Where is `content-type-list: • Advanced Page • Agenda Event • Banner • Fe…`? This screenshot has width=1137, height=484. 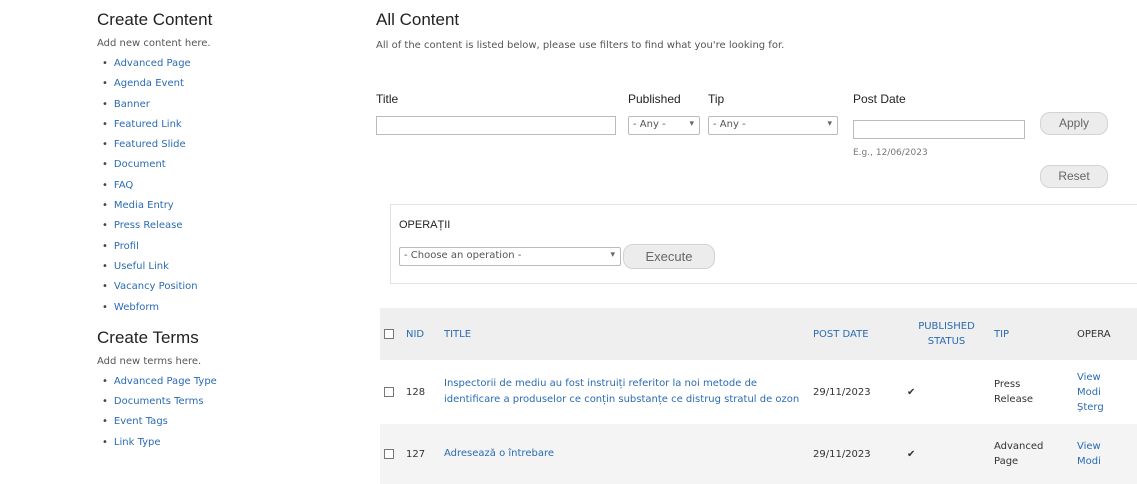 content-type-list: • Advanced Page • Agenda Event • Banner • Fe… is located at coordinates (217, 186).